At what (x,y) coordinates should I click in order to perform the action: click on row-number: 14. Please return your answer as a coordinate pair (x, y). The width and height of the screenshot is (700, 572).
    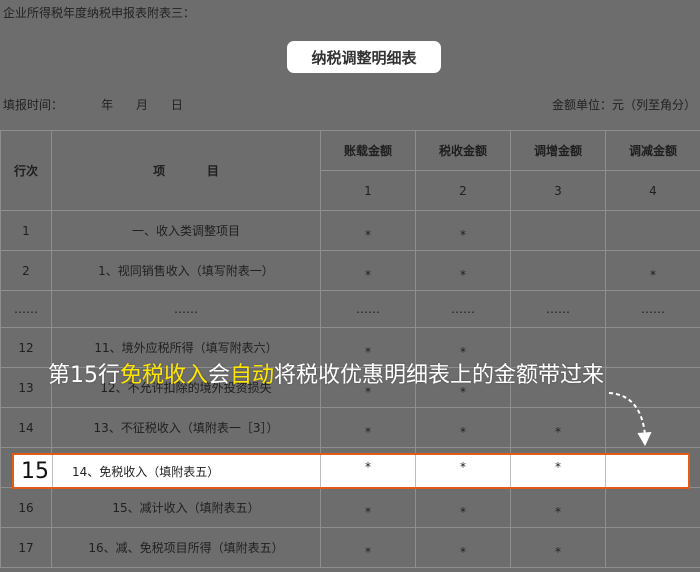
    Looking at the image, I should click on (26, 427).